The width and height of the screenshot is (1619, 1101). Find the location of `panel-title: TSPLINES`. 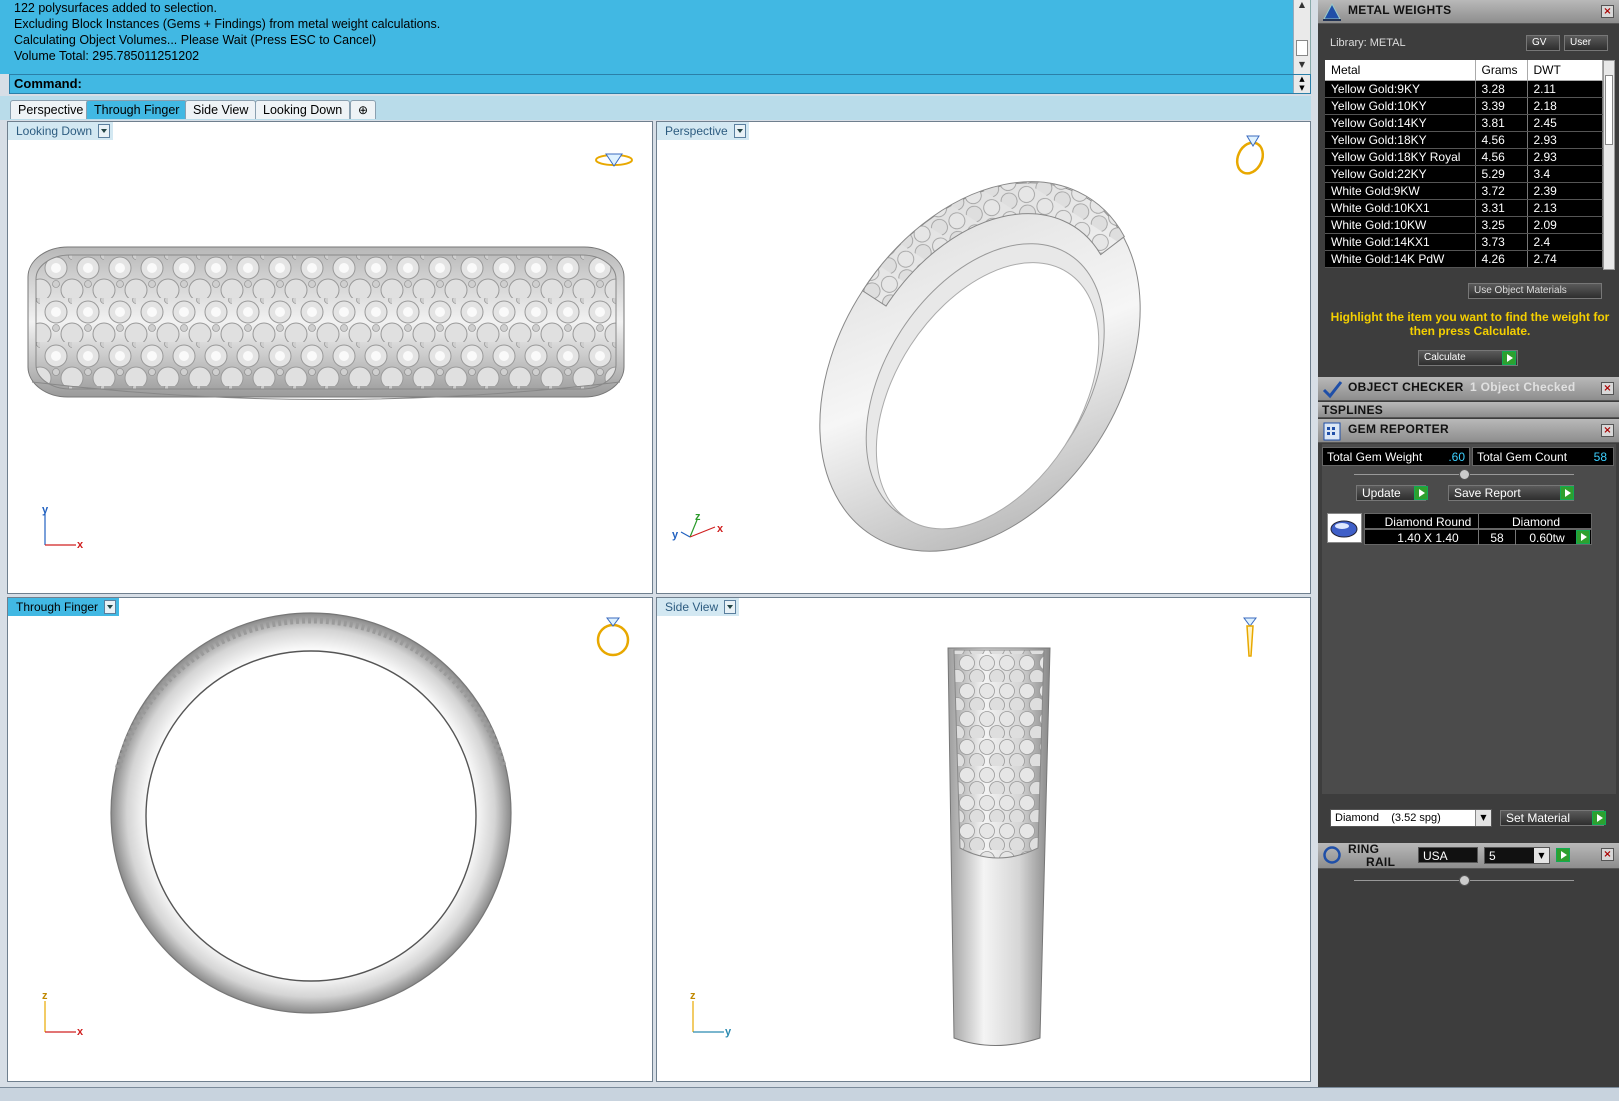

panel-title: TSPLINES is located at coordinates (1353, 410).